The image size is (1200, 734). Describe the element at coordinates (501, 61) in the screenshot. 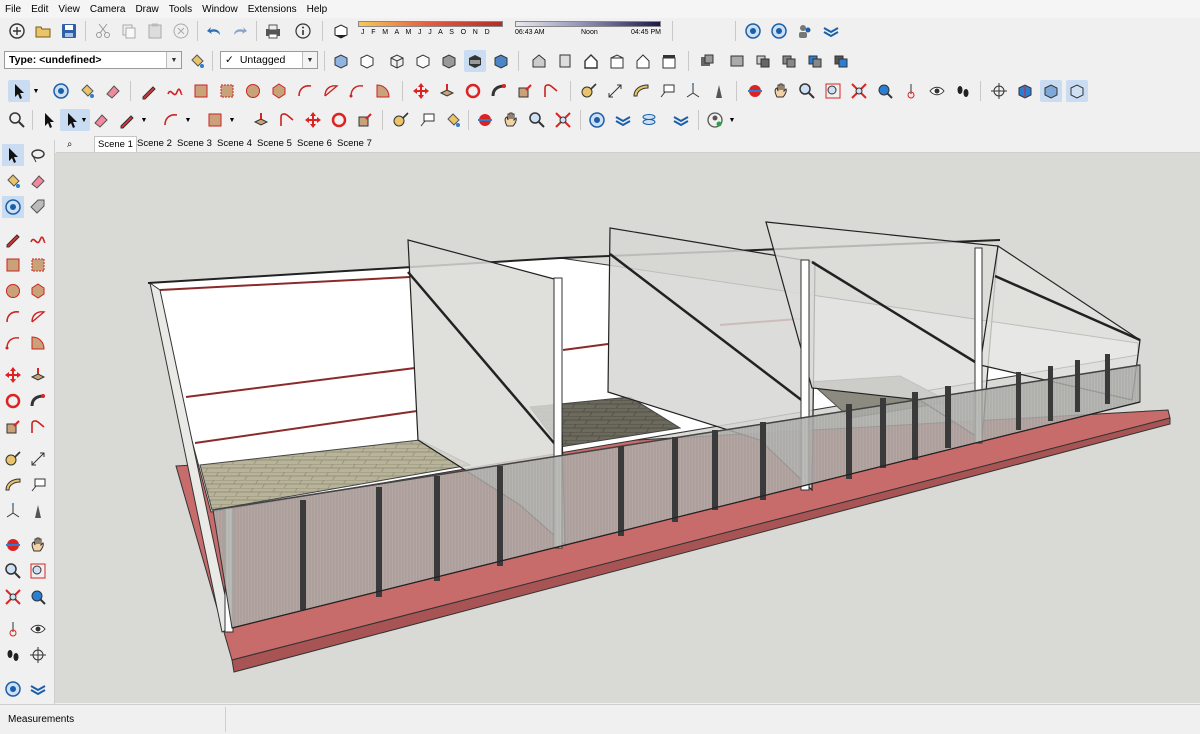

I see `monochrome-button` at that location.